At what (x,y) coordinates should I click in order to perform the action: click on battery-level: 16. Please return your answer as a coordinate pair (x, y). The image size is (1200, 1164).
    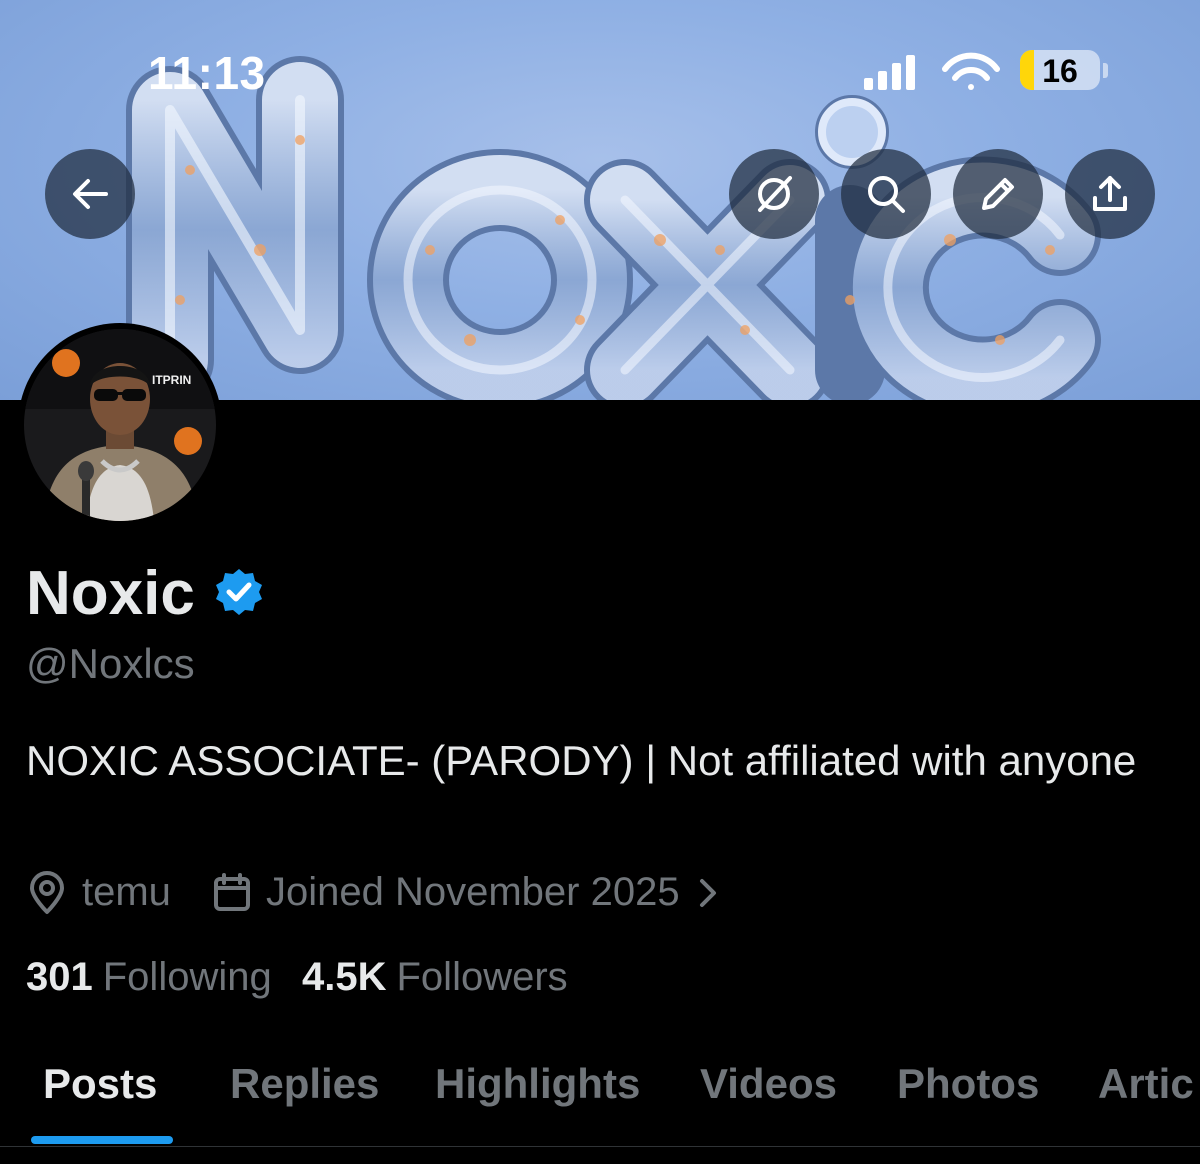
    Looking at the image, I should click on (1060, 71).